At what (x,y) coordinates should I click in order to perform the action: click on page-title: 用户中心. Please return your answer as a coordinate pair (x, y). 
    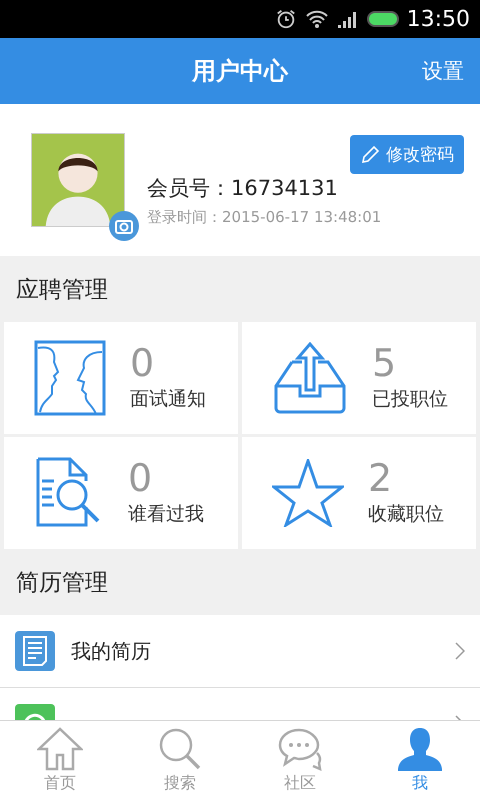
    Looking at the image, I should click on (240, 71).